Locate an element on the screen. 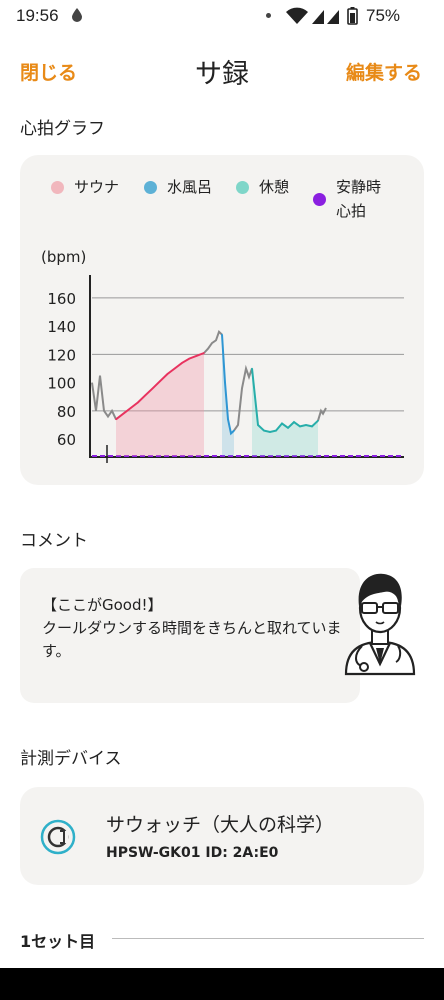 The height and width of the screenshot is (1000, 444). y-tick-100: 100 is located at coordinates (61, 384).